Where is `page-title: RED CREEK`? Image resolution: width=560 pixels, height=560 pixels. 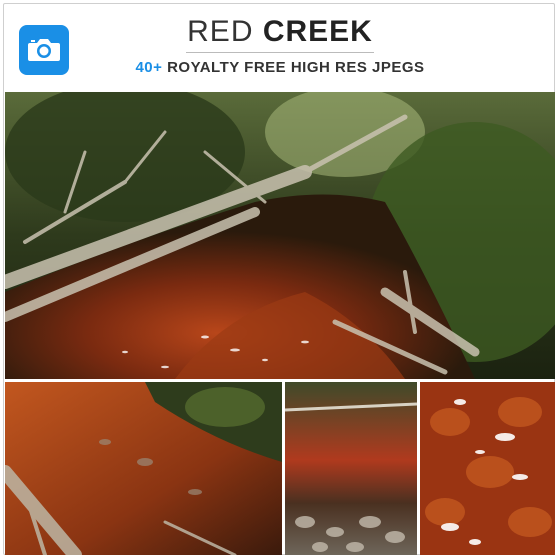
page-title: RED CREEK is located at coordinates (280, 32).